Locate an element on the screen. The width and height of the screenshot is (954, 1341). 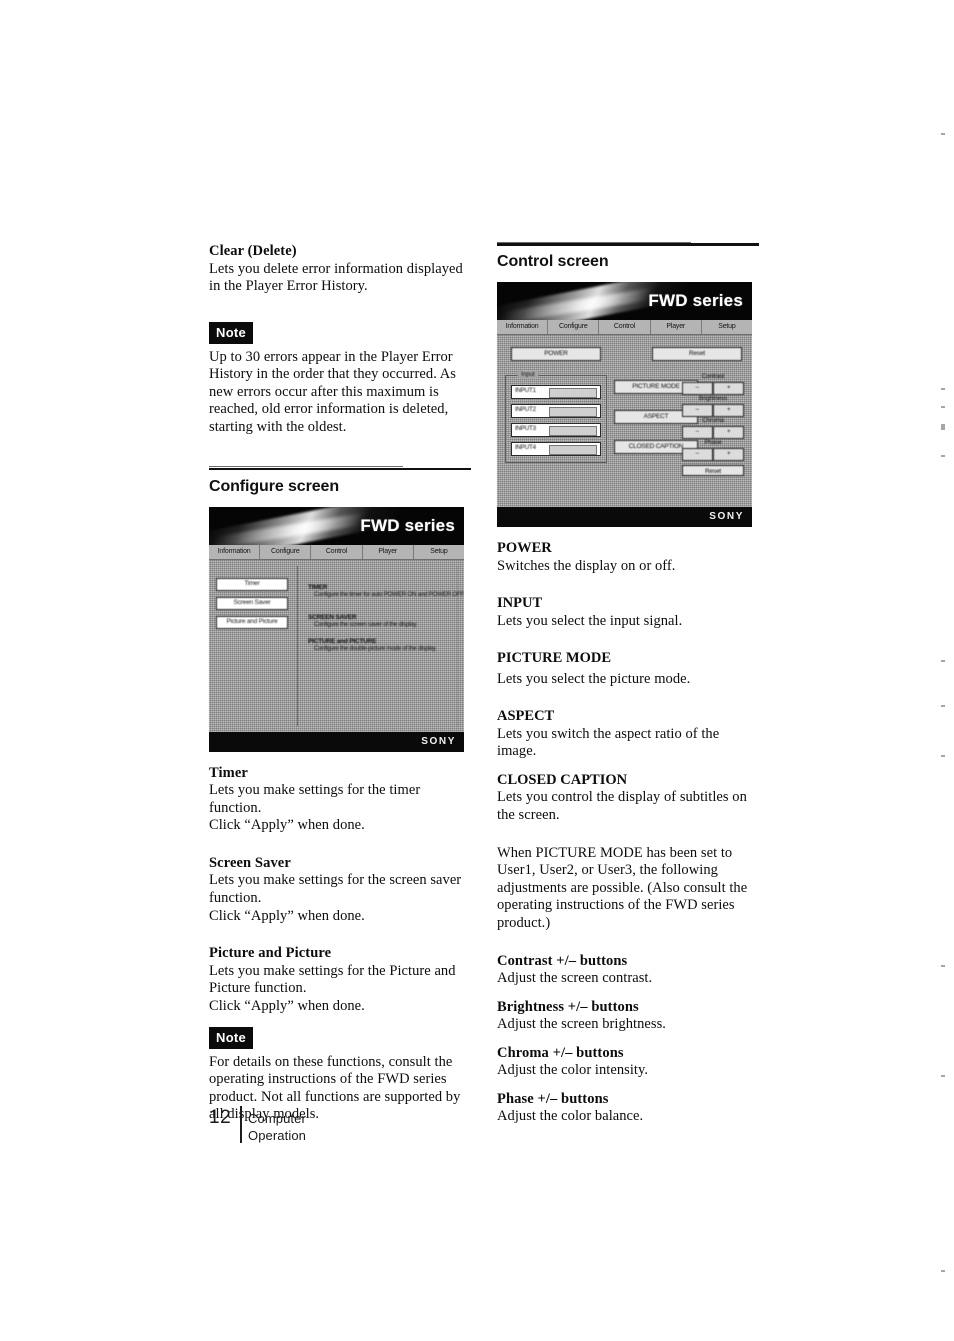
brightness-minus-button: – is located at coordinates (697, 410).